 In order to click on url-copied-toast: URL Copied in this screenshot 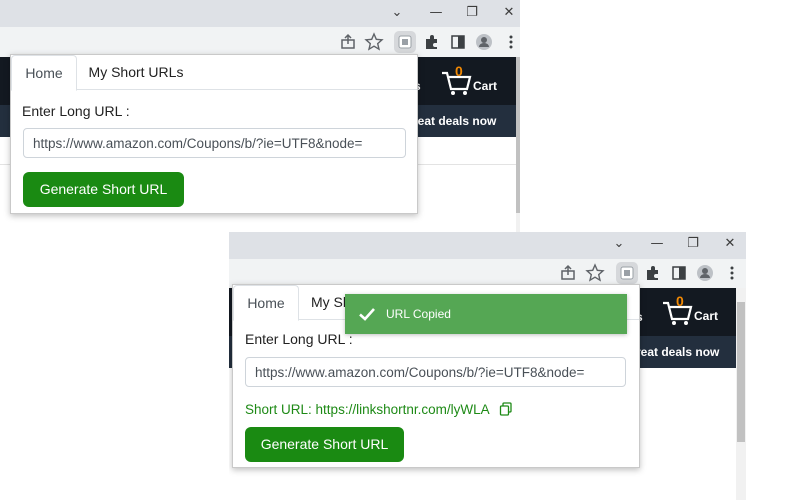, I will do `click(486, 314)`.